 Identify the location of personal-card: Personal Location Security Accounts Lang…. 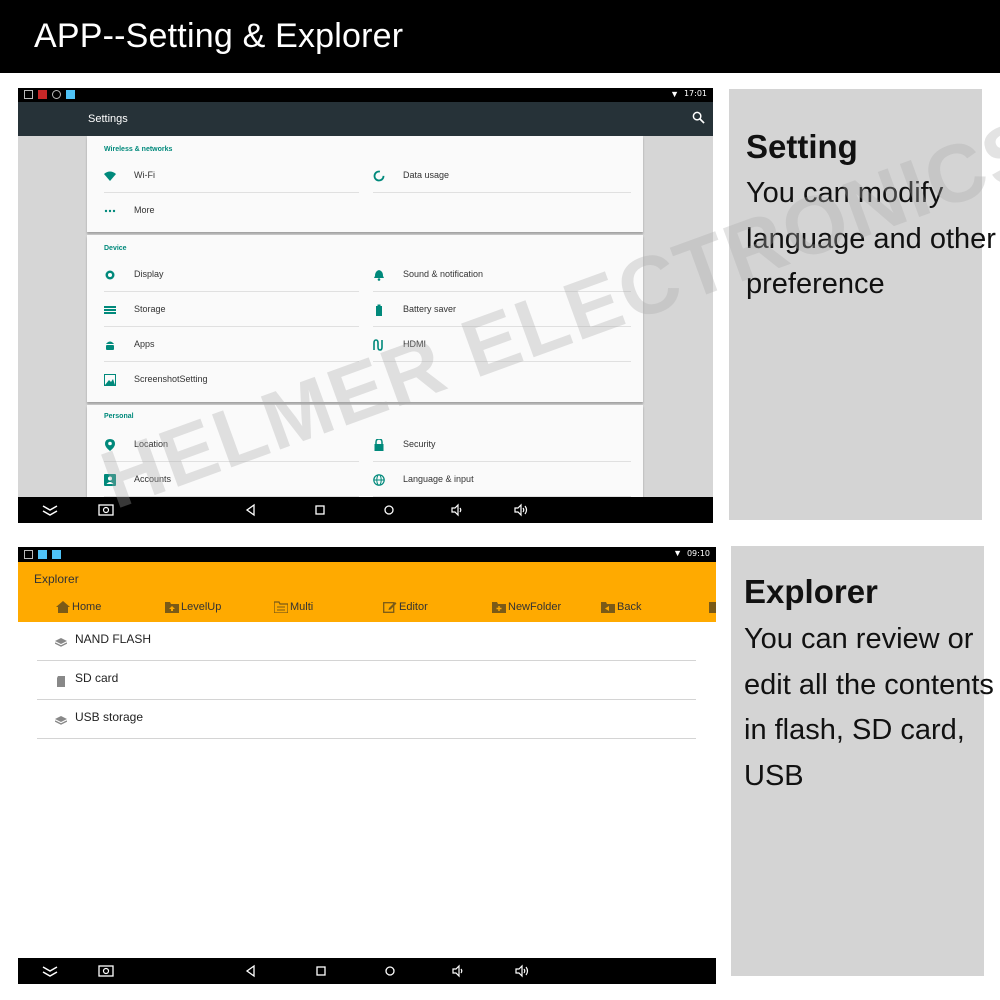
(365, 452).